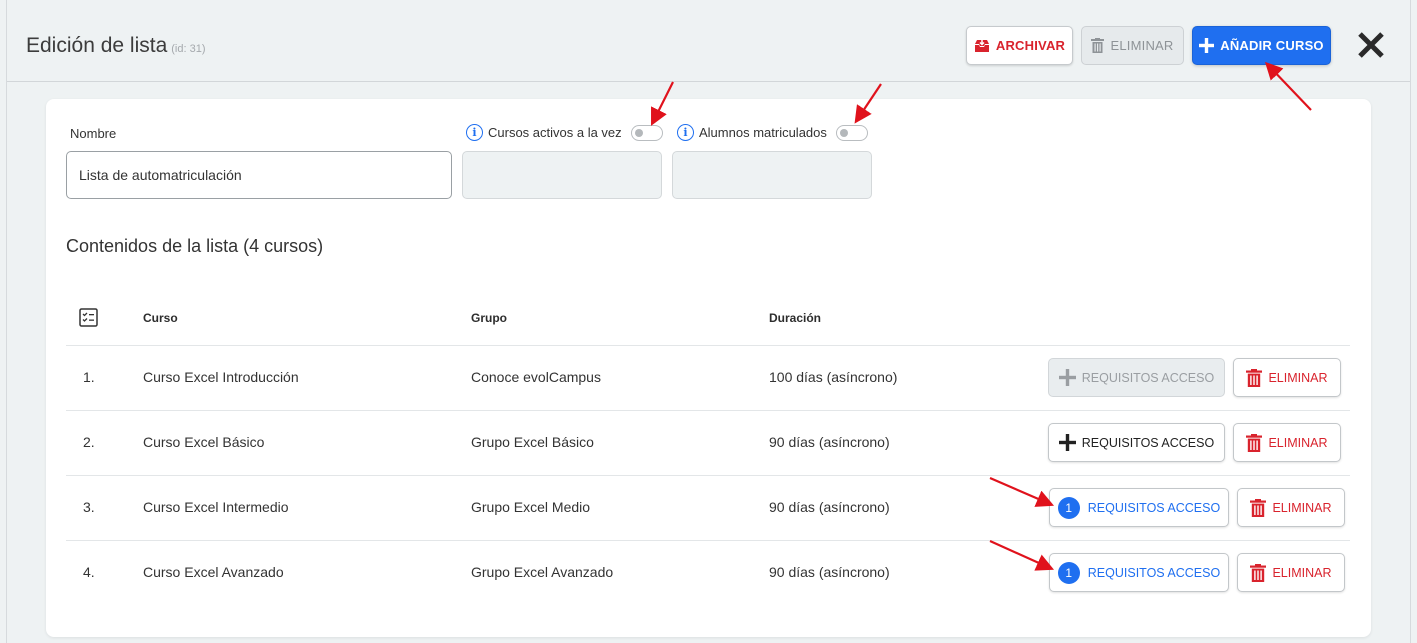  Describe the element at coordinates (221, 377) in the screenshot. I see `row-course: Curso Excel Introducción` at that location.